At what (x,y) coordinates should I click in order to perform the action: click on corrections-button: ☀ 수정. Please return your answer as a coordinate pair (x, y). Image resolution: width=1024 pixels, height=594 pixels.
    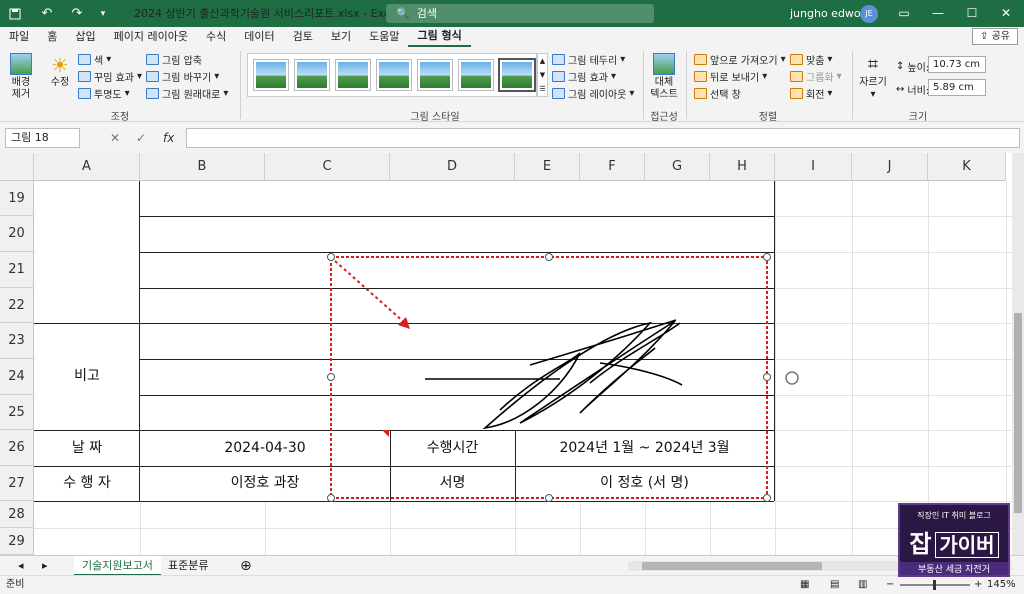
    Looking at the image, I should click on (60, 71).